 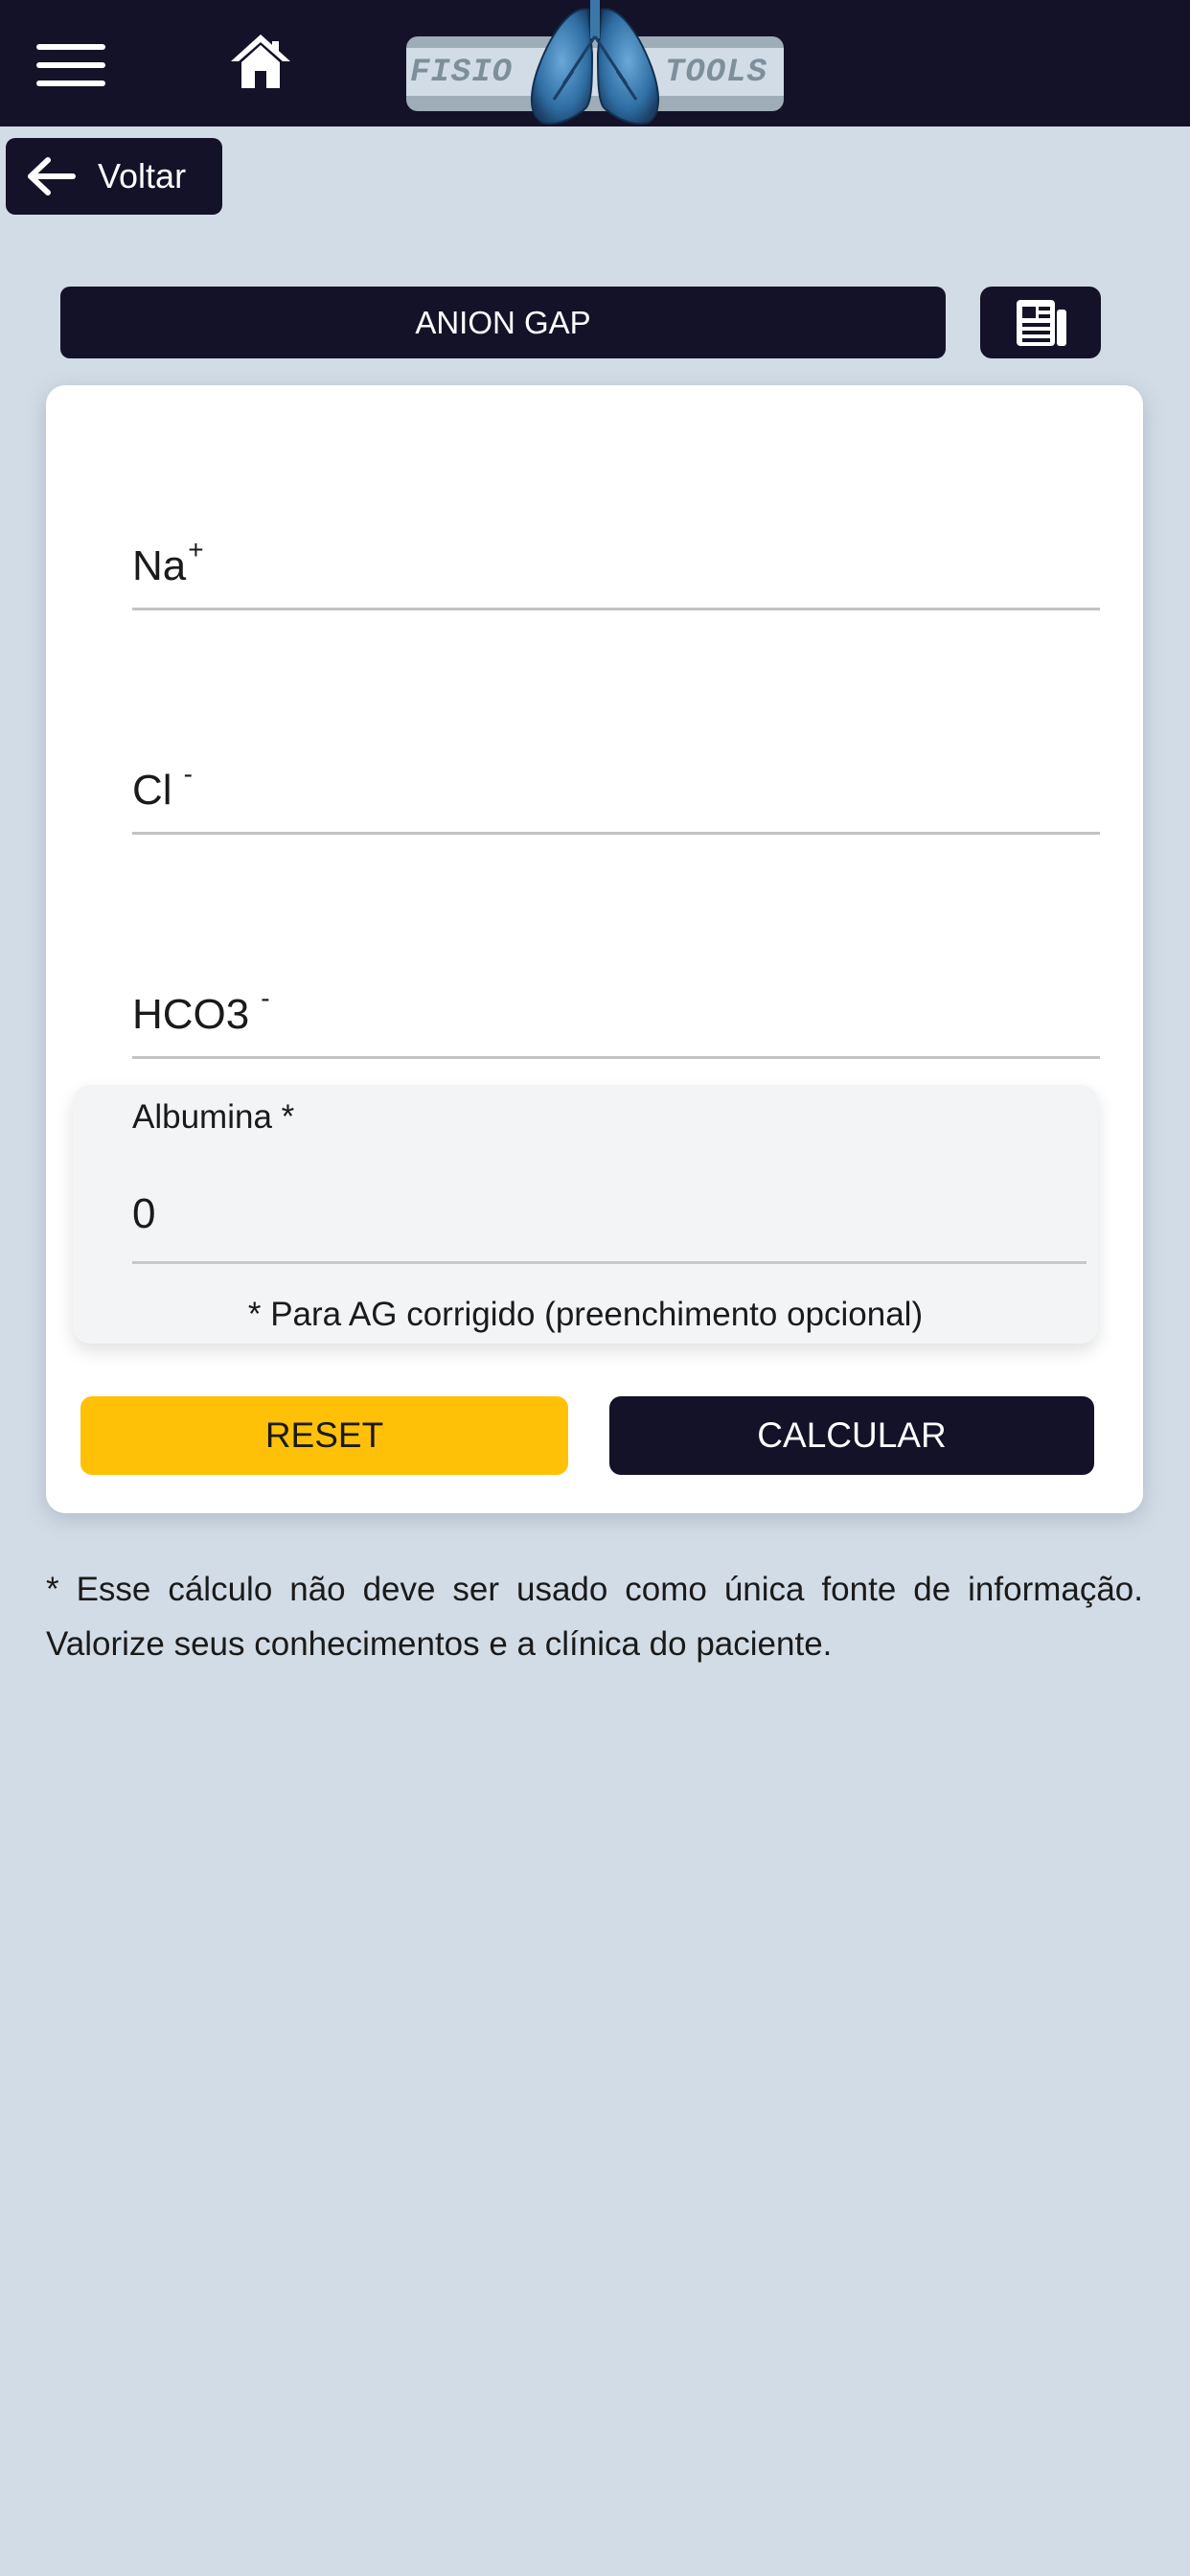 What do you see at coordinates (52, 176) in the screenshot?
I see `arrow-left-icon` at bounding box center [52, 176].